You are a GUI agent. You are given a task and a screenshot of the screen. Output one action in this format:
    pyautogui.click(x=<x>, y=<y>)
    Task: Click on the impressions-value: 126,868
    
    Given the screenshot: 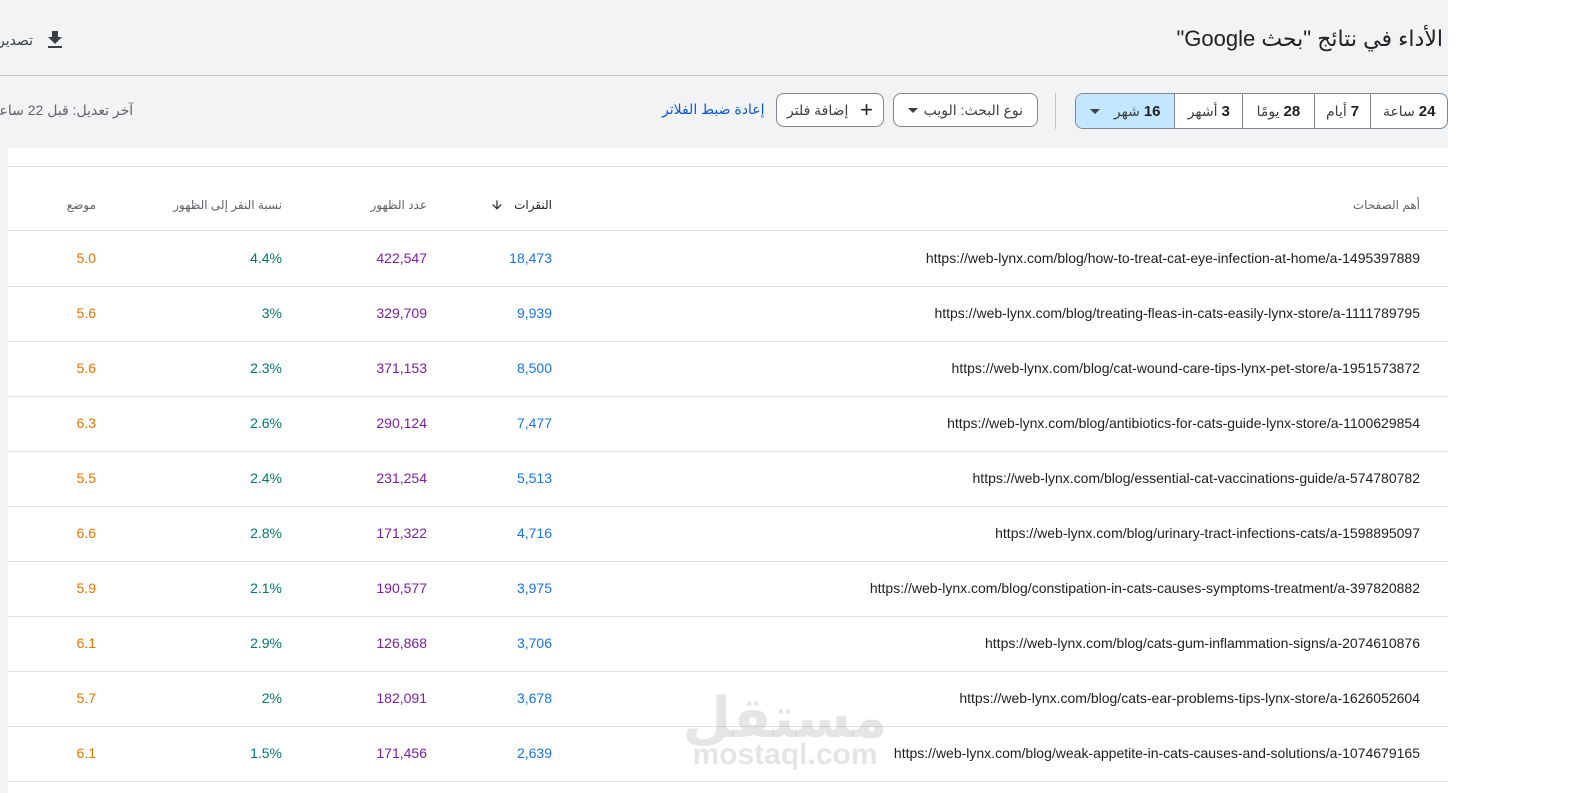 What is the action you would take?
    pyautogui.click(x=401, y=643)
    